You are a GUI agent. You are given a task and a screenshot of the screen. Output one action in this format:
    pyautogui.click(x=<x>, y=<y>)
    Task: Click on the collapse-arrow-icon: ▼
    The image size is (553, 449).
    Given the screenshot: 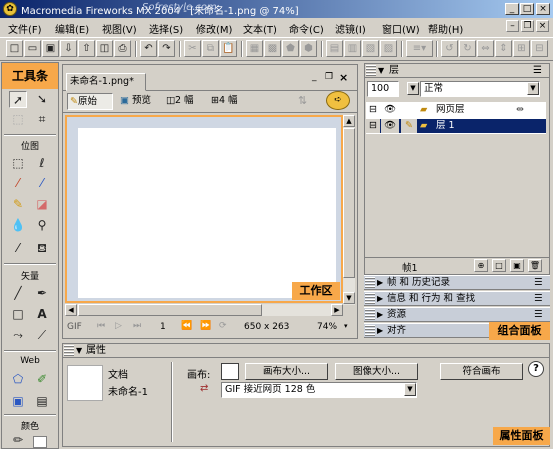 What is the action you would take?
    pyautogui.click(x=79, y=350)
    